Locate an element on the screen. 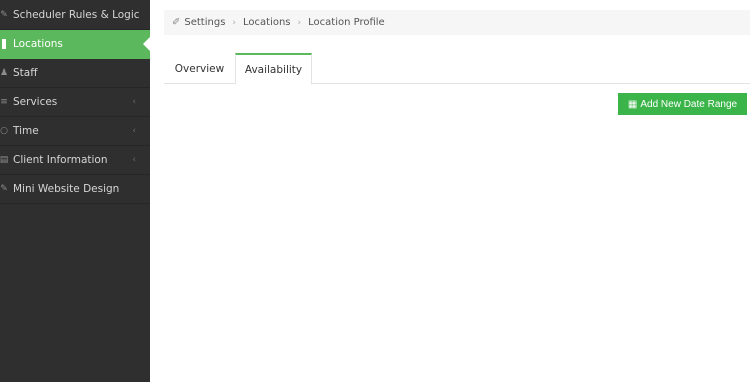 Image resolution: width=750 pixels, height=382 pixels. sidebar-item-time: ○ Time ‹ is located at coordinates (75, 131).